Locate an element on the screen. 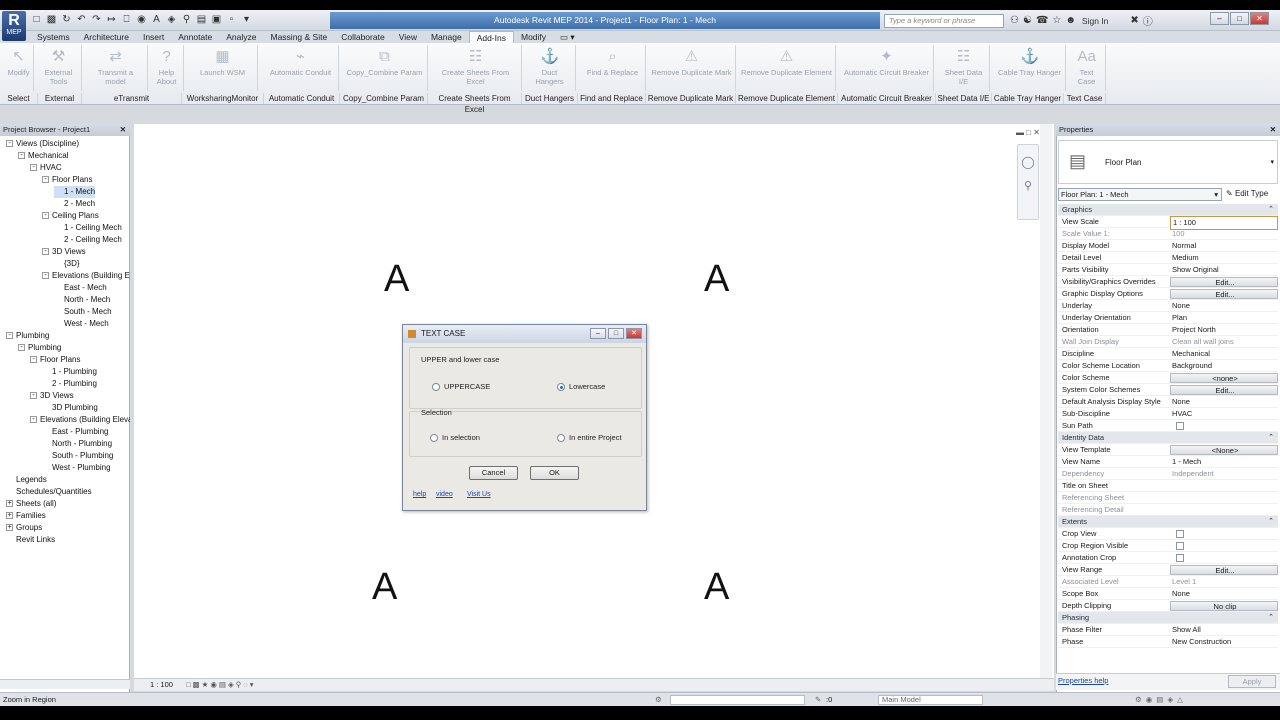 This screenshot has width=1280, height=720. ribbon-panel-label: Text Case is located at coordinates (1085, 98).